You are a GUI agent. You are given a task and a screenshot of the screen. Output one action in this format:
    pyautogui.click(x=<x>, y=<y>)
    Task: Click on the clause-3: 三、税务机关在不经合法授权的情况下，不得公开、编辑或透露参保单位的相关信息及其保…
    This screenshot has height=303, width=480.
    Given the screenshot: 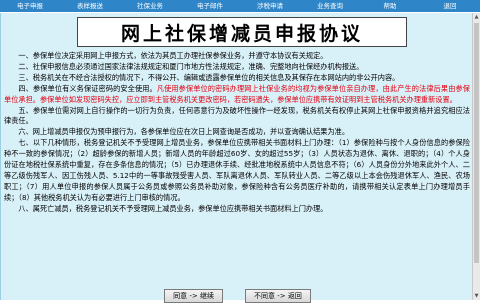 What is the action you would take?
    pyautogui.click(x=209, y=77)
    